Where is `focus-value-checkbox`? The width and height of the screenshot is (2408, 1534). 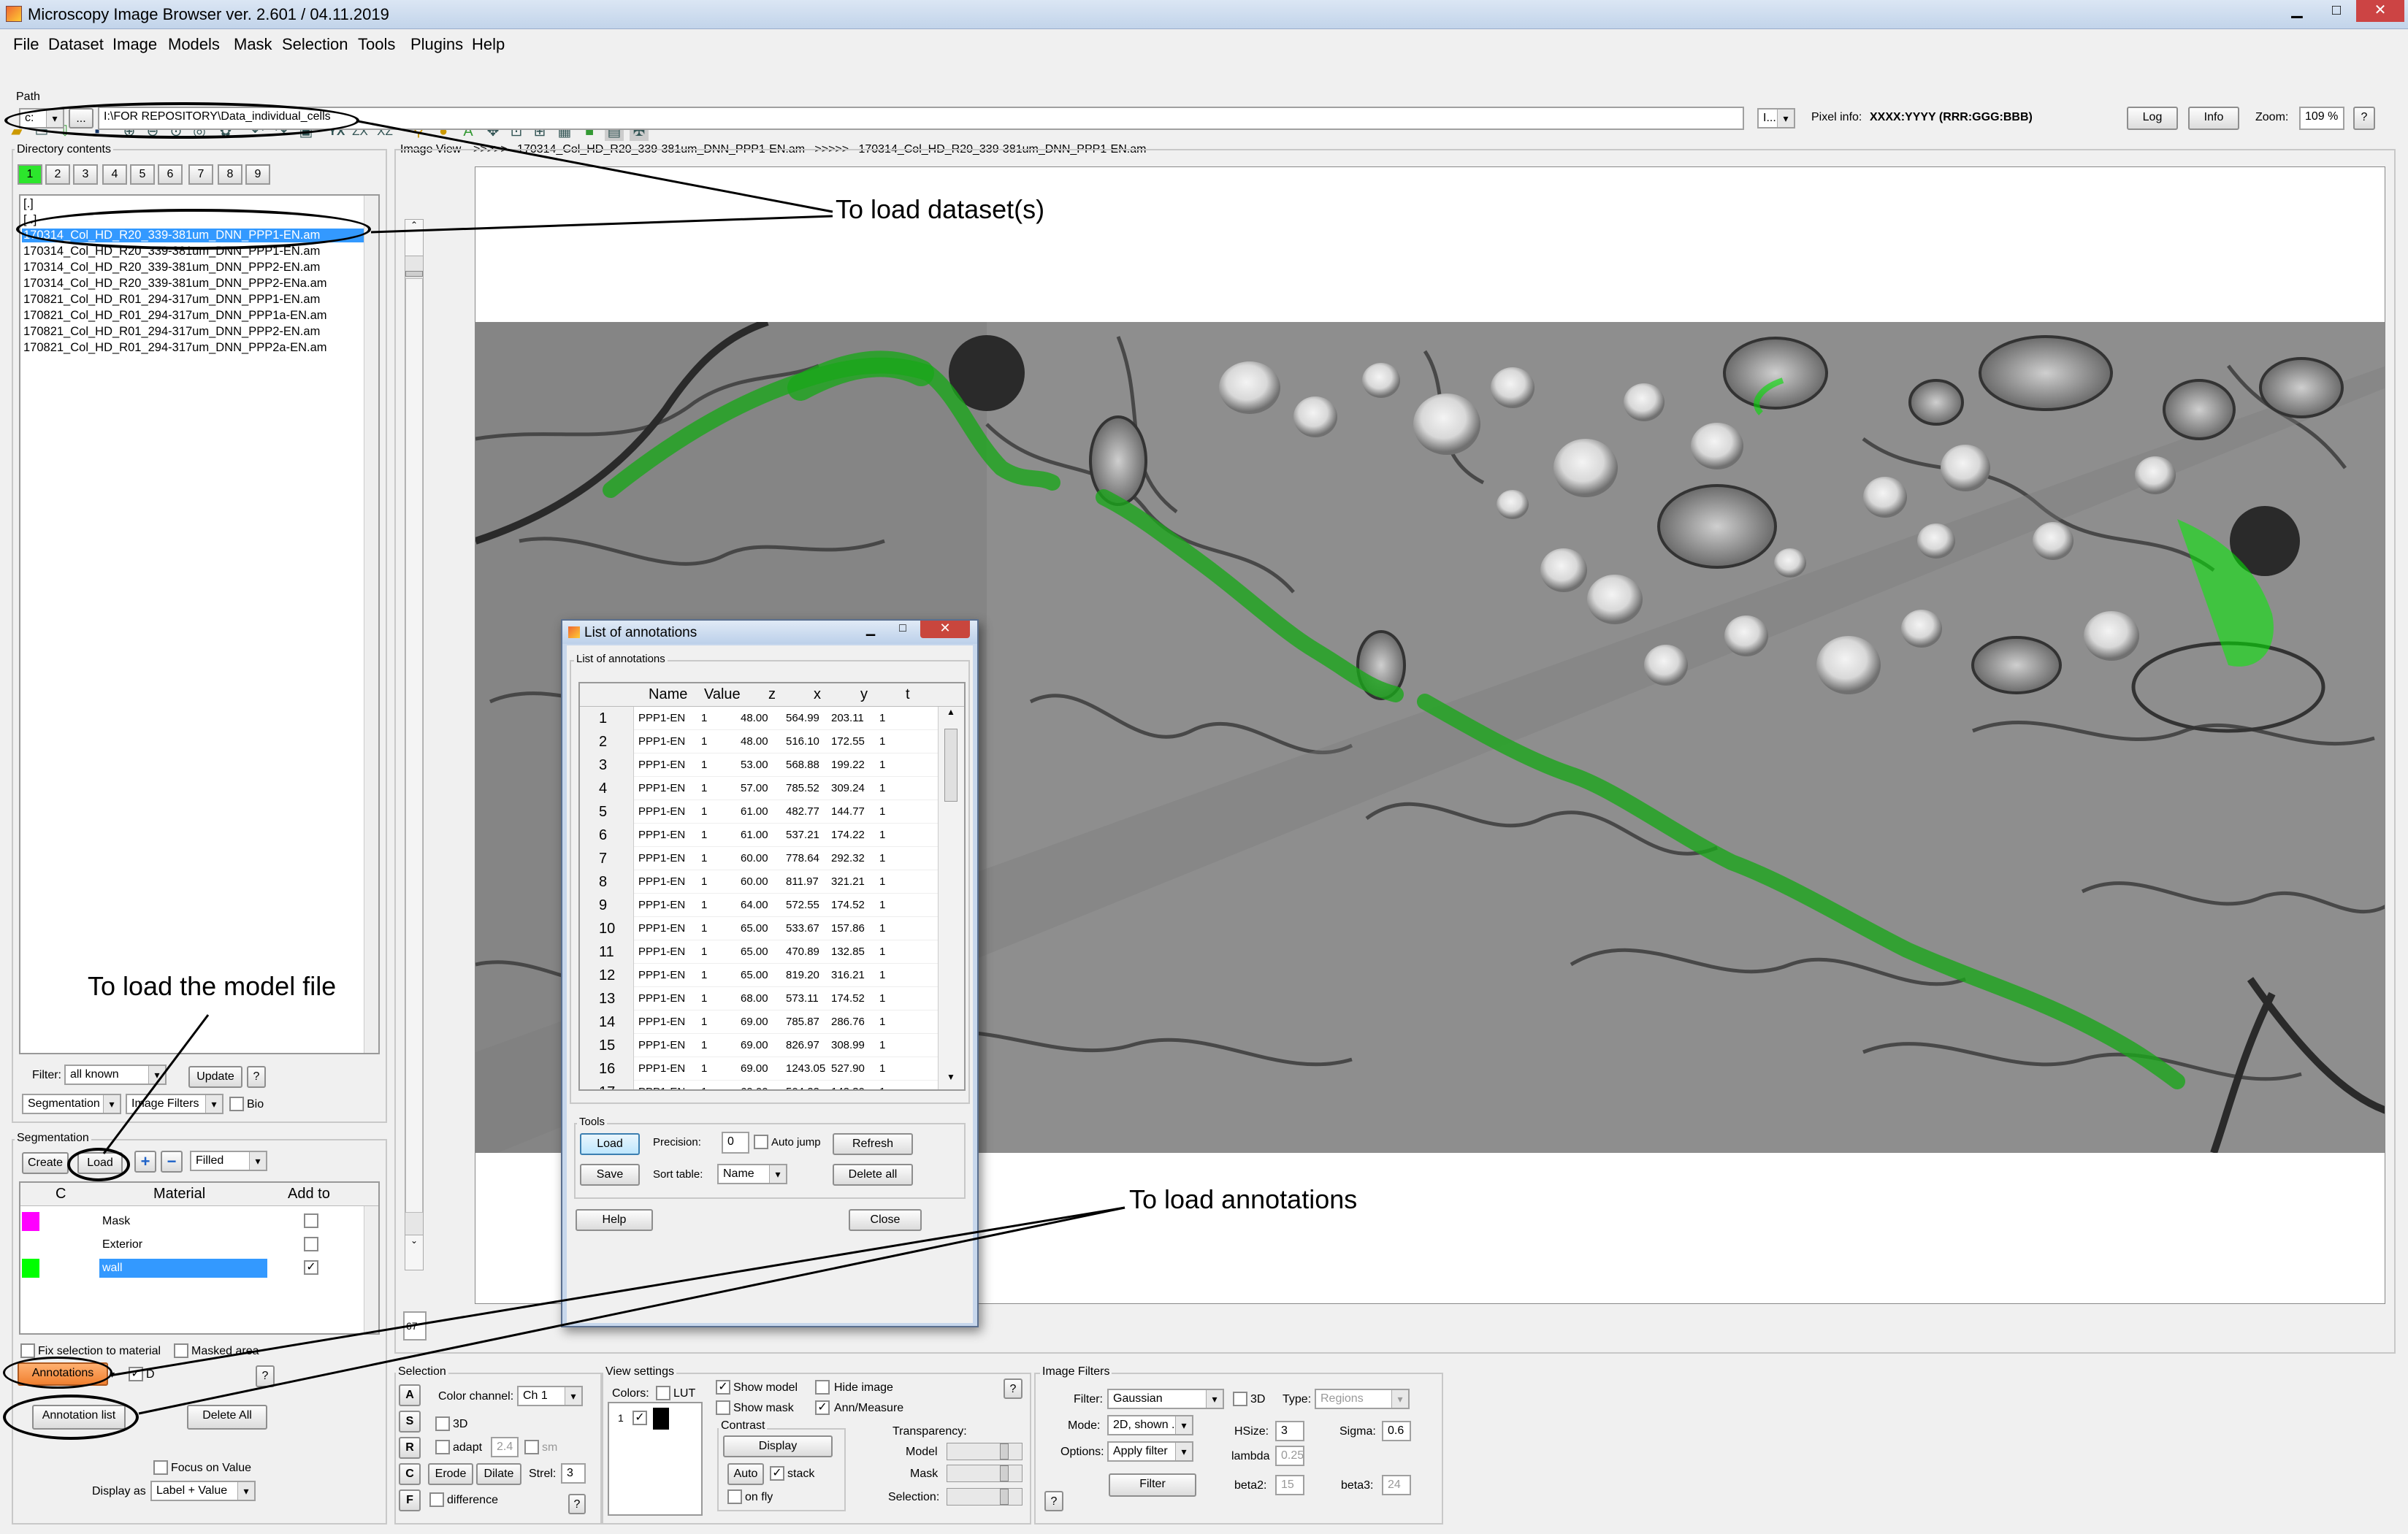
focus-value-checkbox is located at coordinates (160, 1467).